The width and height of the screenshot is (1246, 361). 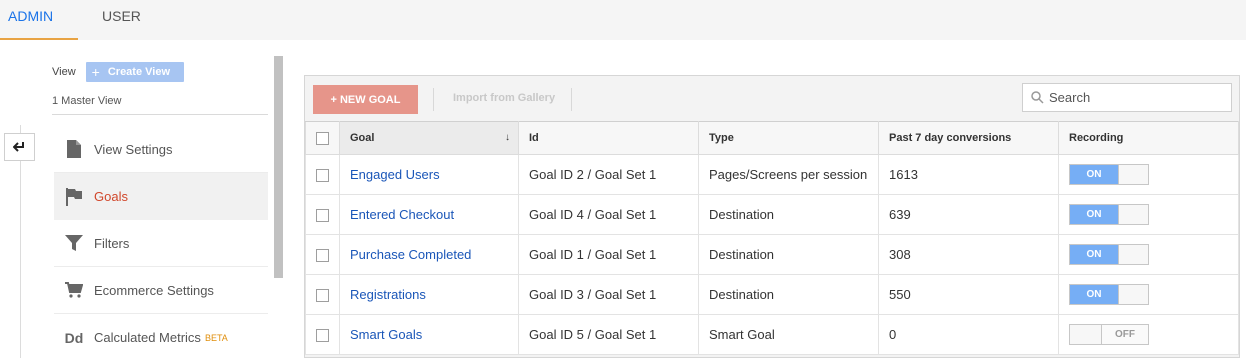 What do you see at coordinates (968, 334) in the screenshot?
I see `conversions-cell: 0` at bounding box center [968, 334].